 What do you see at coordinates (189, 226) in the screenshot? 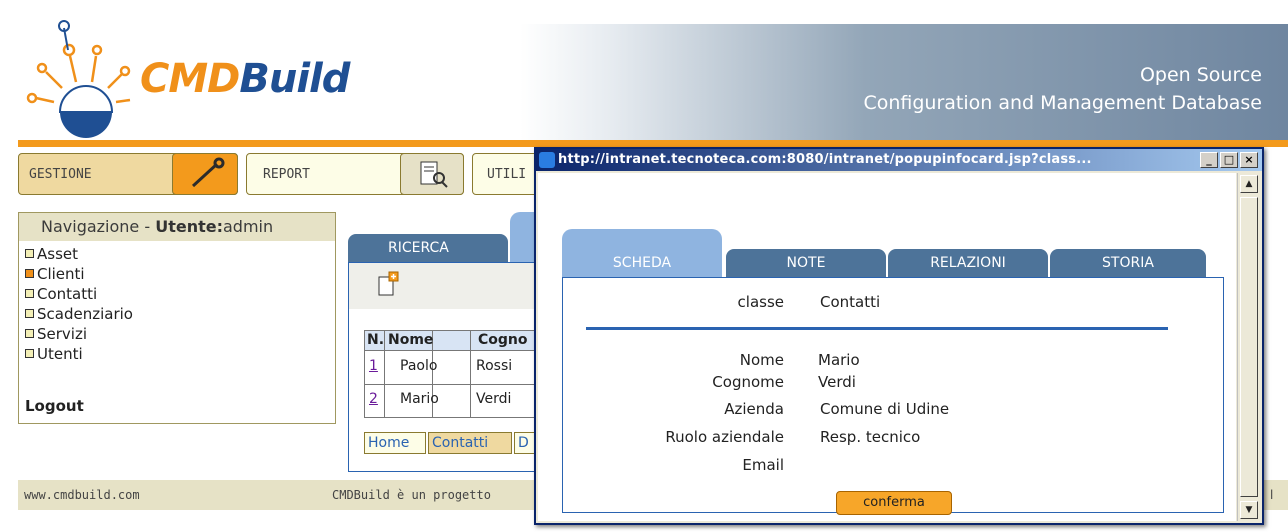
I see `user-label: Utente:` at bounding box center [189, 226].